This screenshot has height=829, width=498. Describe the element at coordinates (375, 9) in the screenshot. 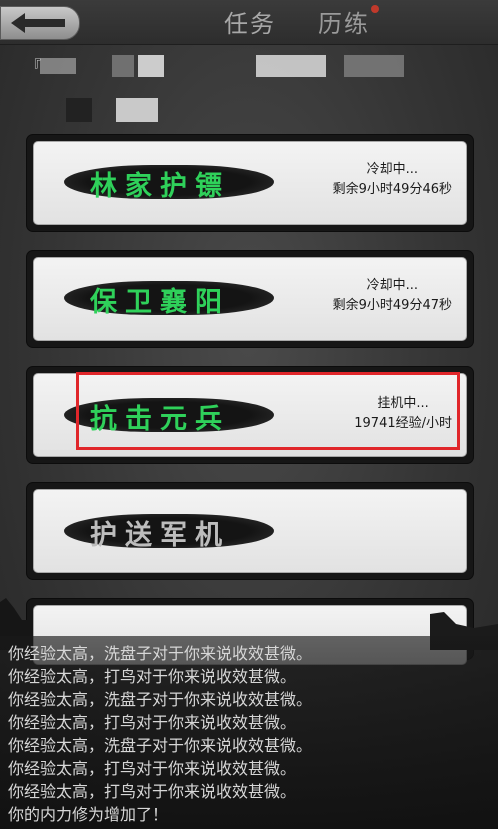

I see `new-indicator-dot` at that location.